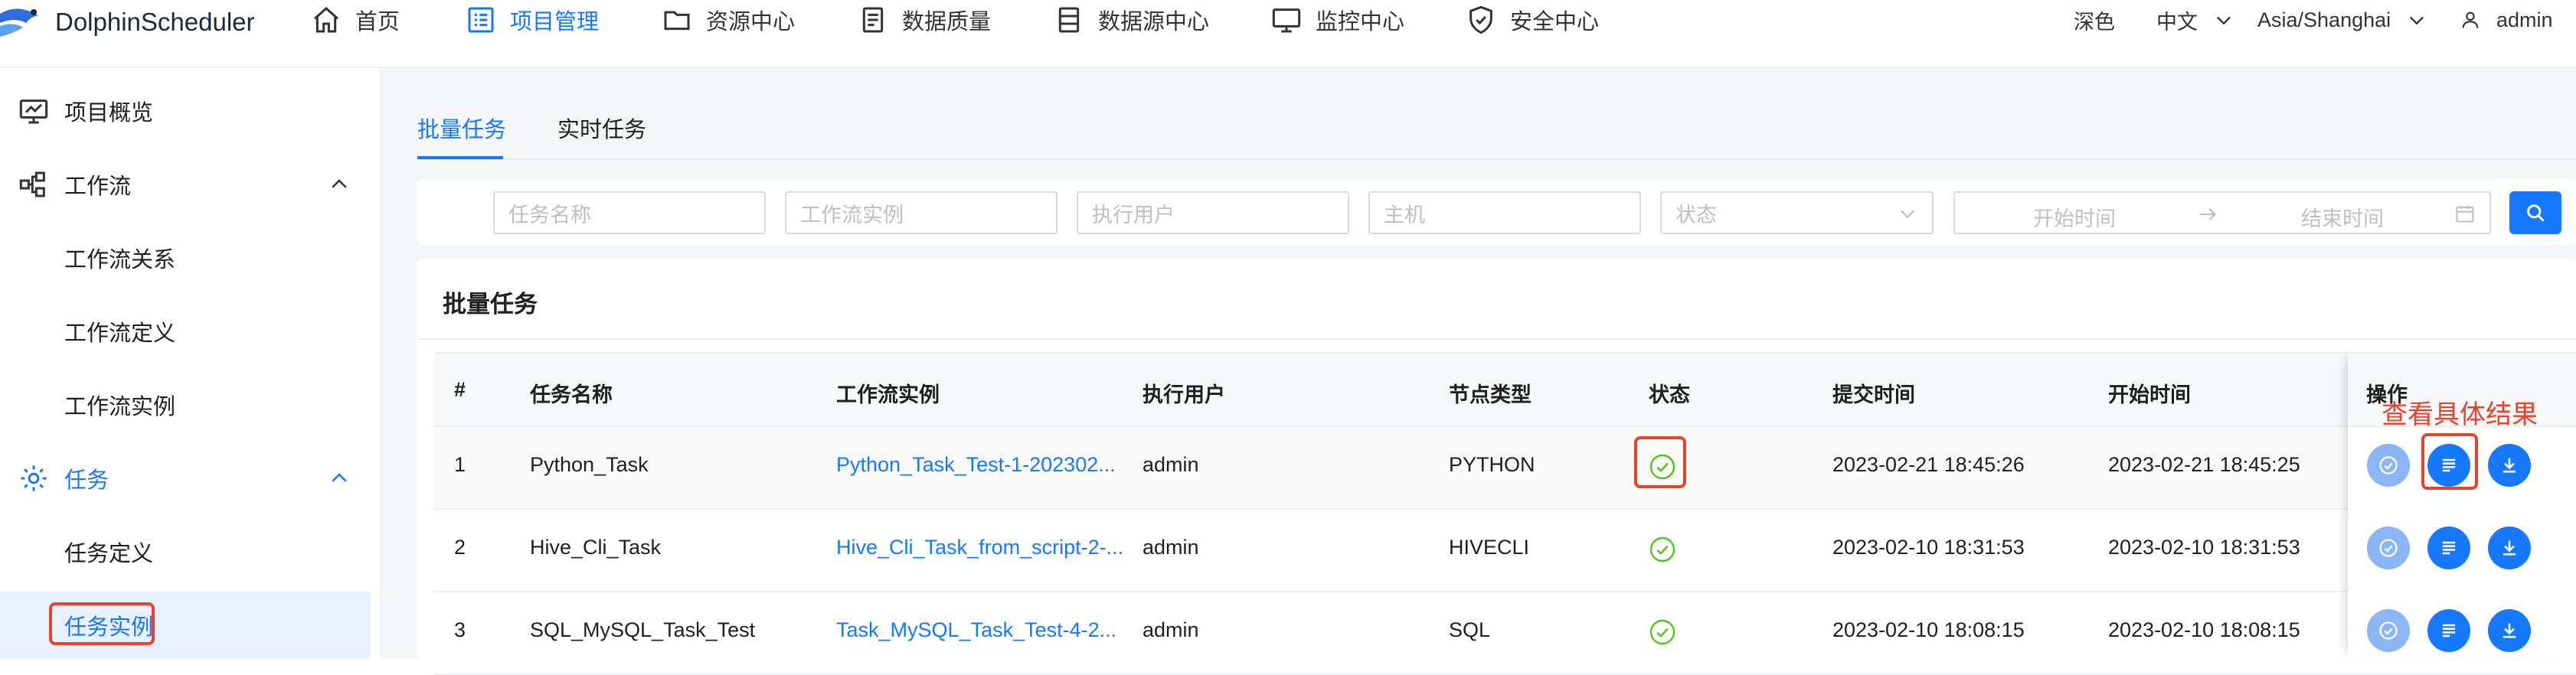  I want to click on row-start-time: 2023-02-10 18:31:53, so click(2204, 547).